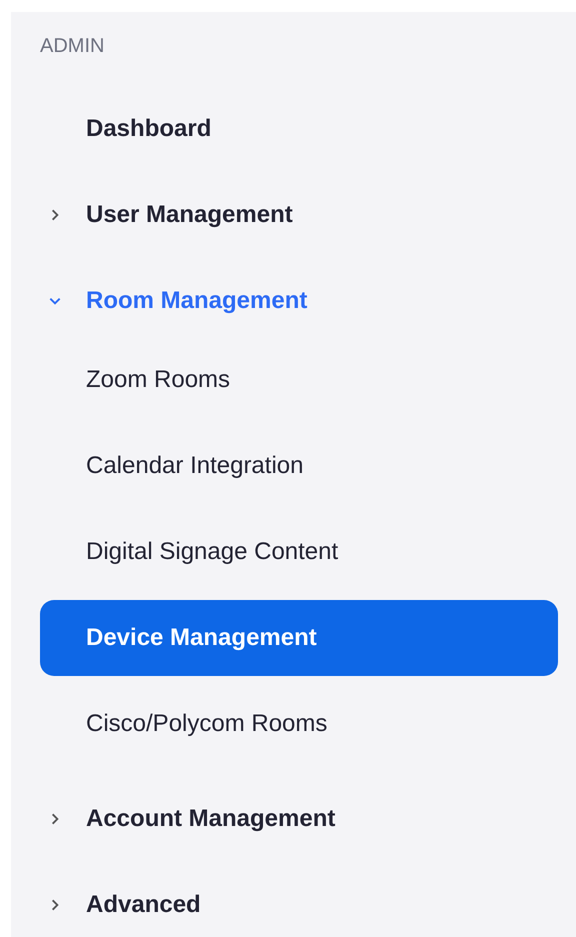 The image size is (576, 937). What do you see at coordinates (299, 724) in the screenshot?
I see `nav-item: Cisco/Polycom Rooms` at bounding box center [299, 724].